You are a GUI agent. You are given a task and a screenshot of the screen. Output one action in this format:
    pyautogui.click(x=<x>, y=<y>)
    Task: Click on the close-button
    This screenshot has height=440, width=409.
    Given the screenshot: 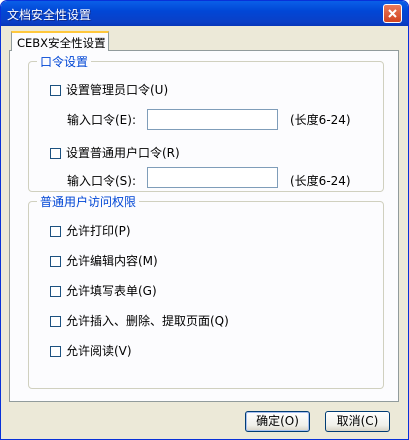 What is the action you would take?
    pyautogui.click(x=392, y=13)
    